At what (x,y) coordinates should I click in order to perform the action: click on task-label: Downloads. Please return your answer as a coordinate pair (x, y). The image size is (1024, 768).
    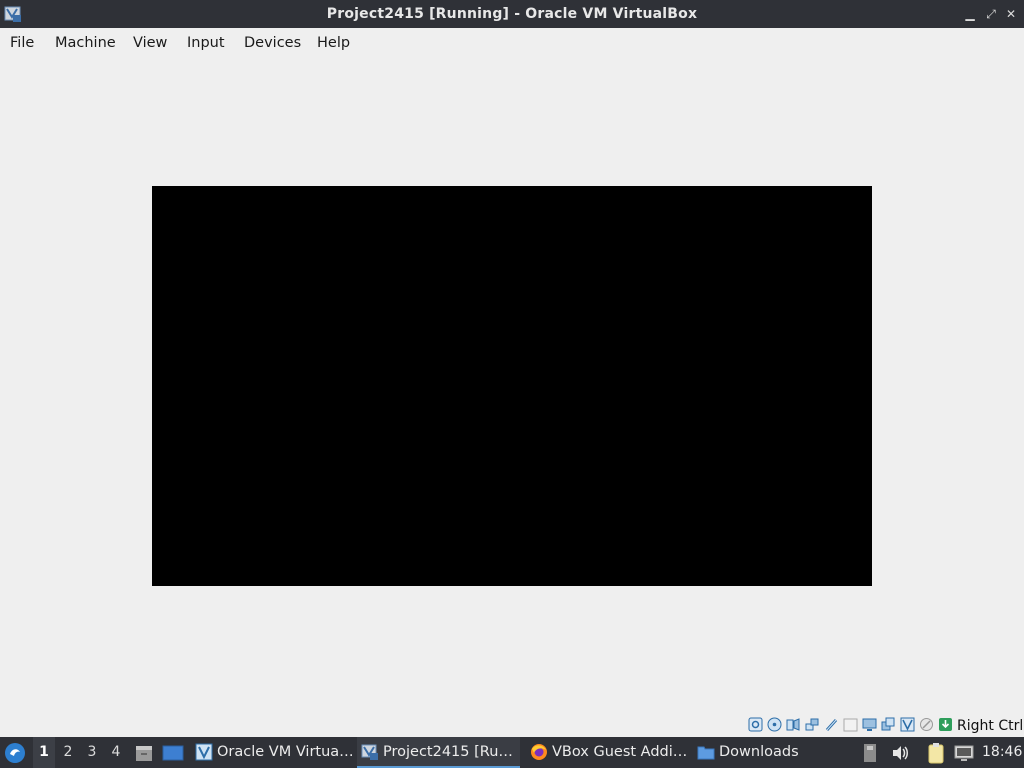
    Looking at the image, I should click on (759, 752).